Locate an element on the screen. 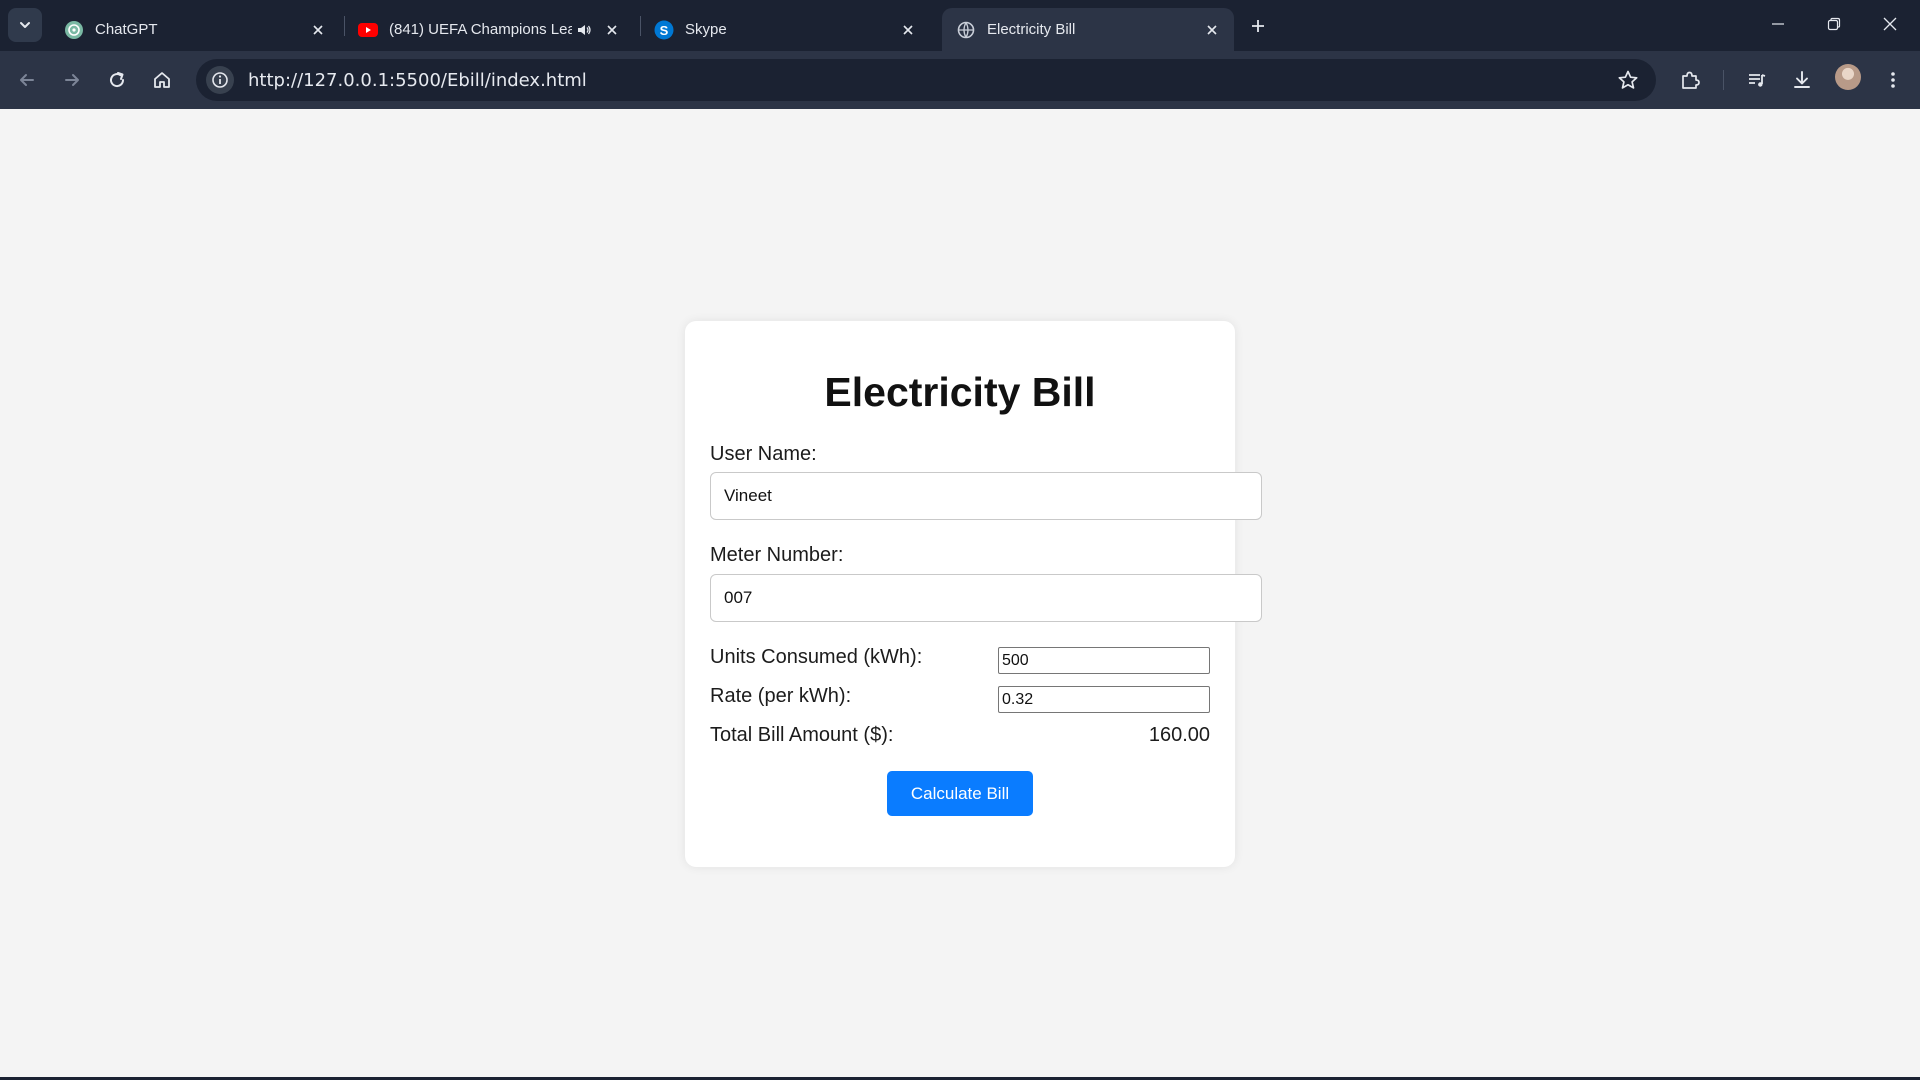 This screenshot has height=1080, width=1920. plus-icon is located at coordinates (1258, 26).